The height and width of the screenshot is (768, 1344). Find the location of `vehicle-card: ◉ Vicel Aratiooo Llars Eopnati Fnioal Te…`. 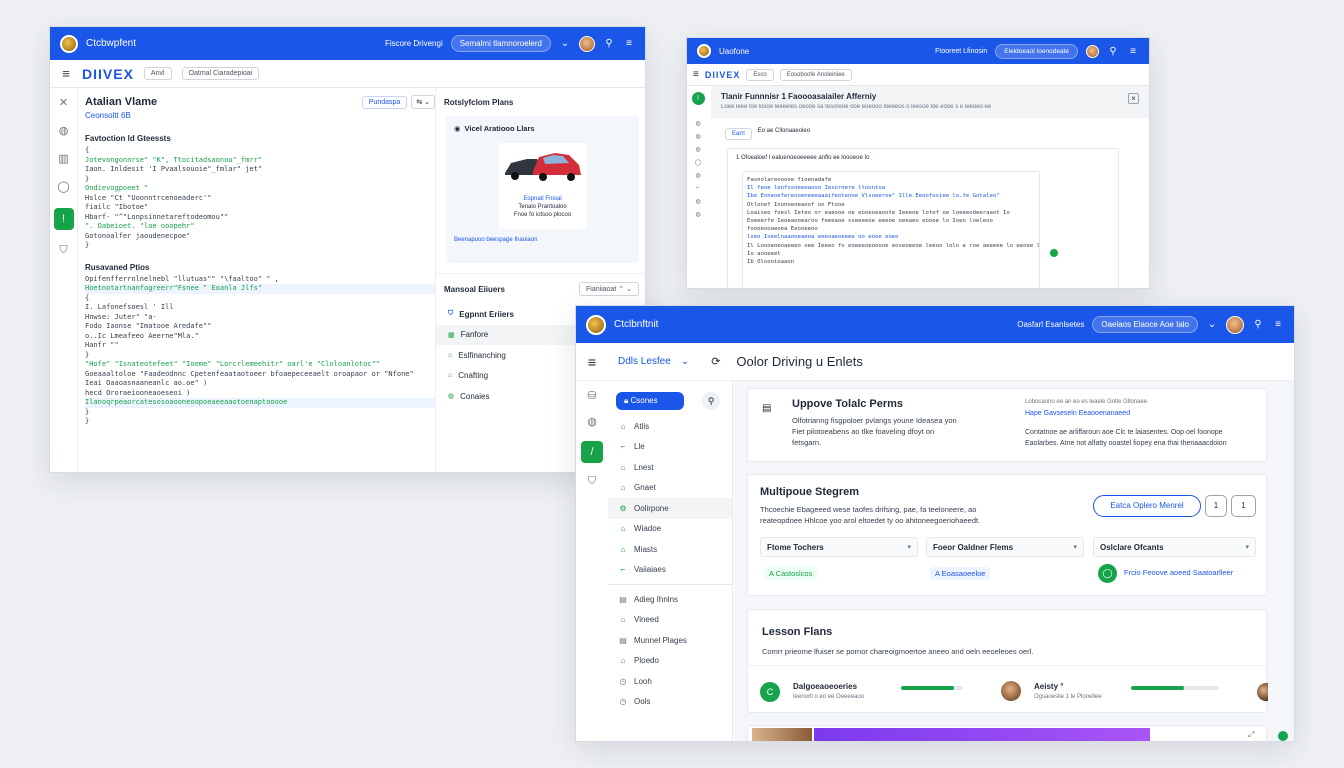

vehicle-card: ◉ Vicel Aratiooo Llars Eopnati Fnioal Te… is located at coordinates (542, 189).